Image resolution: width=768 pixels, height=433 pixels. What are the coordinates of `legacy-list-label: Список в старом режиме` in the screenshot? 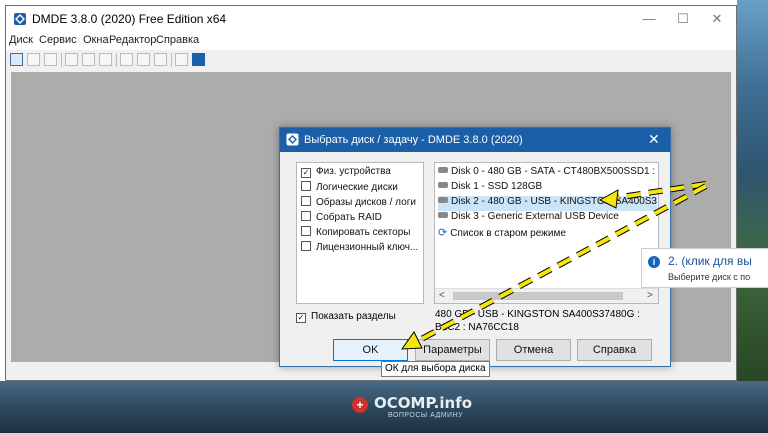 It's located at (508, 233).